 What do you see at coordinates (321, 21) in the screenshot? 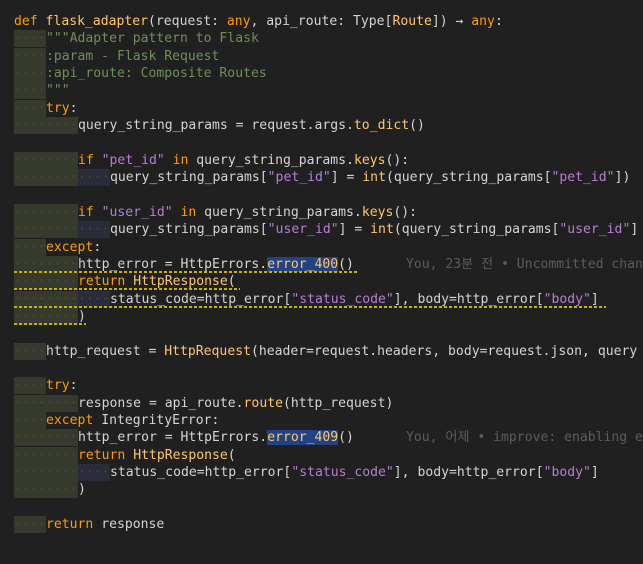
I see `code-token: , api_route: Type[` at bounding box center [321, 21].